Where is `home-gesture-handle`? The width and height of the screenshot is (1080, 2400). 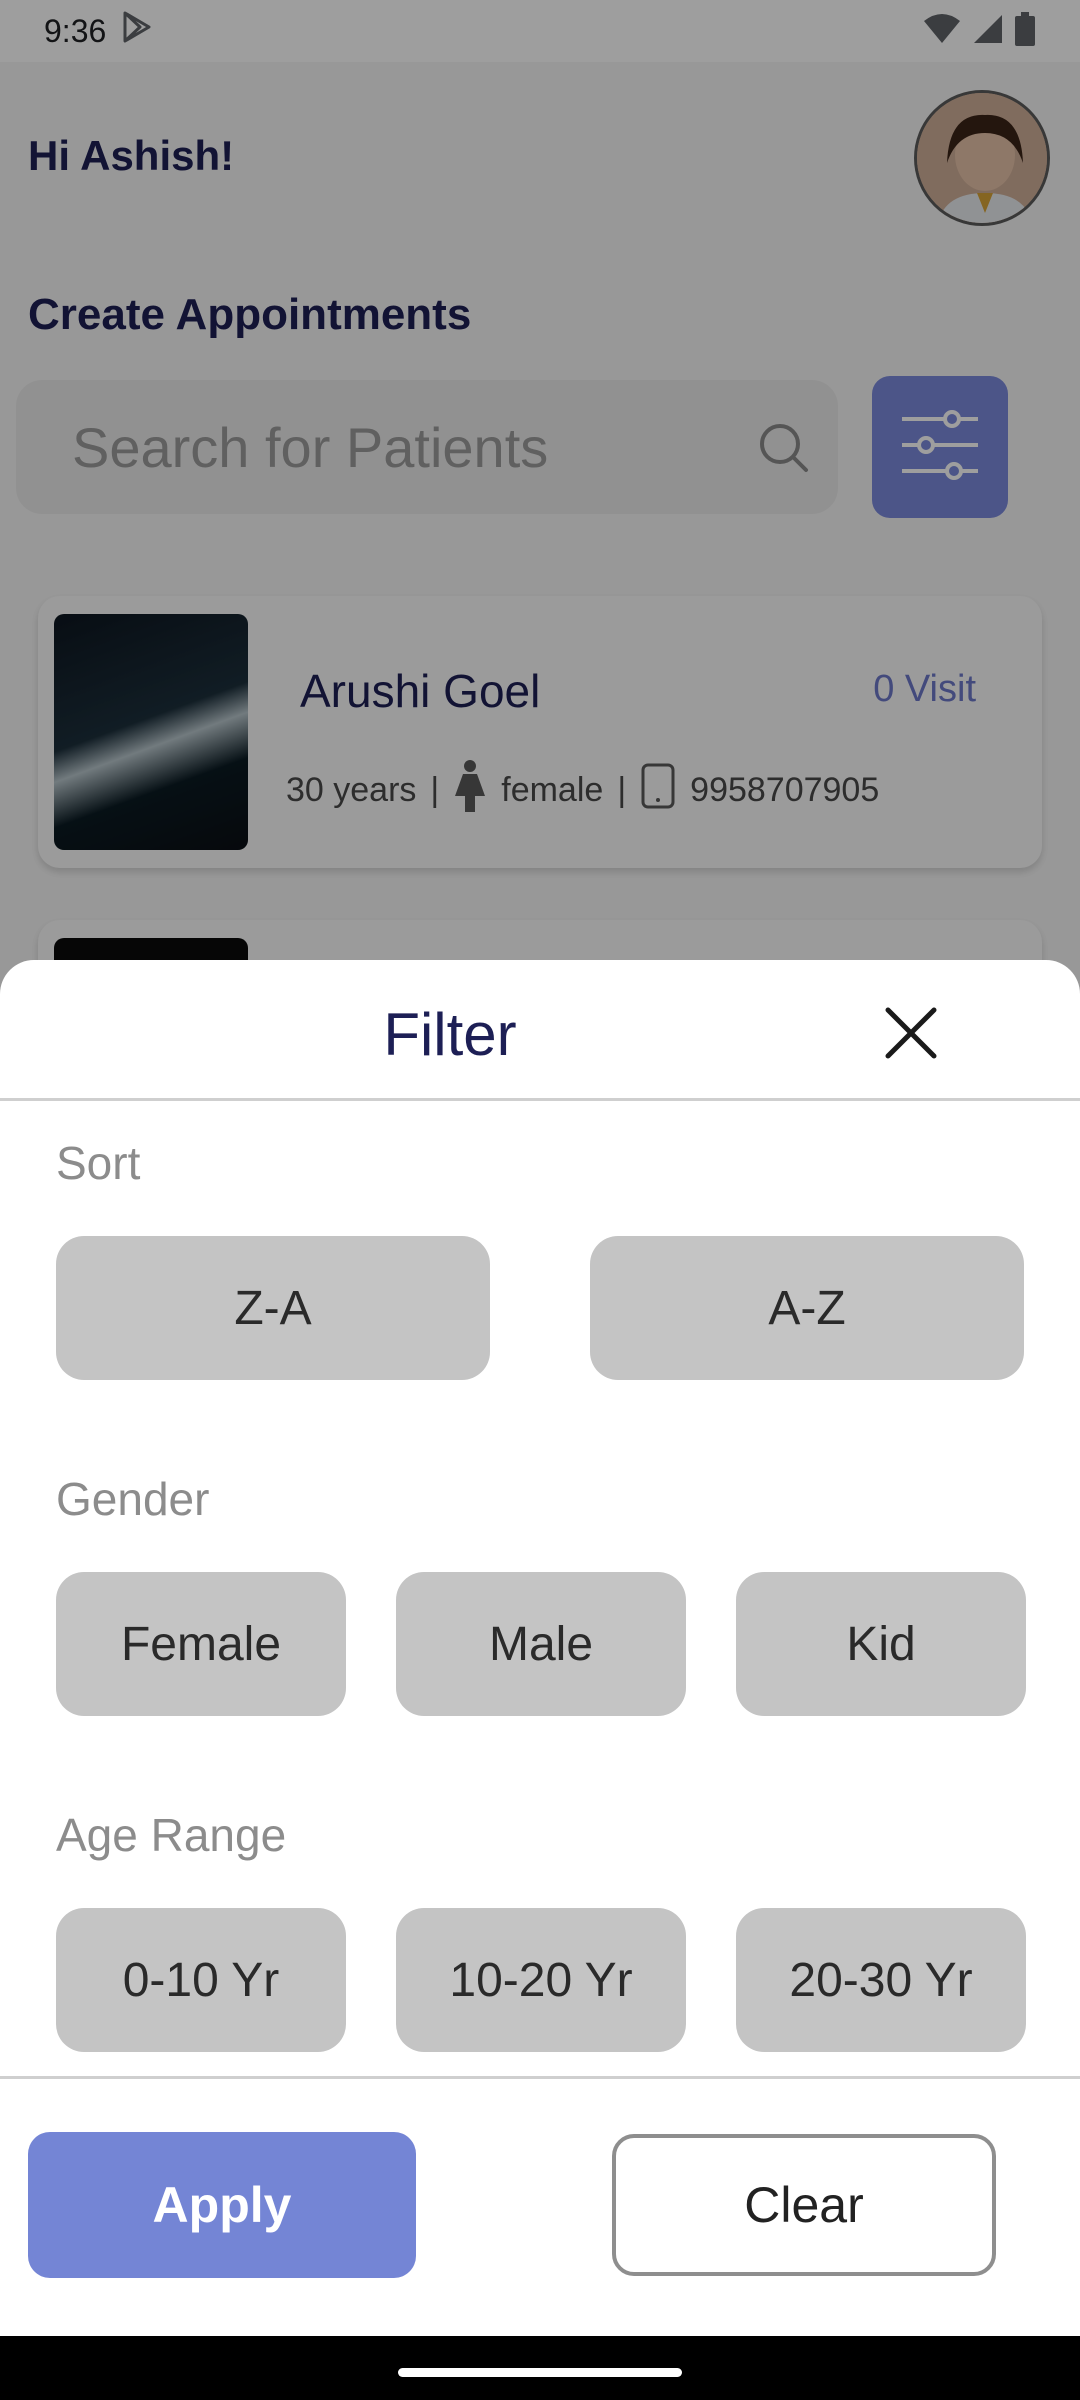 home-gesture-handle is located at coordinates (540, 2372).